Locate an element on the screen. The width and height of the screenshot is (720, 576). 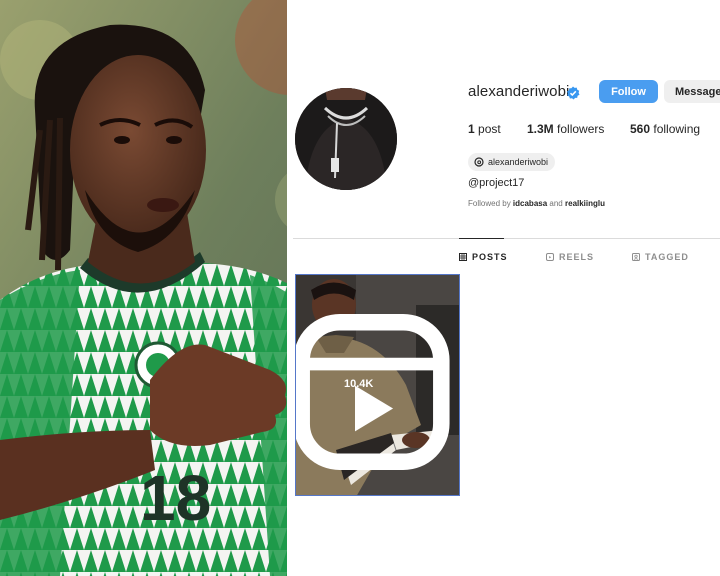
follow-button: Follow is located at coordinates (628, 91).